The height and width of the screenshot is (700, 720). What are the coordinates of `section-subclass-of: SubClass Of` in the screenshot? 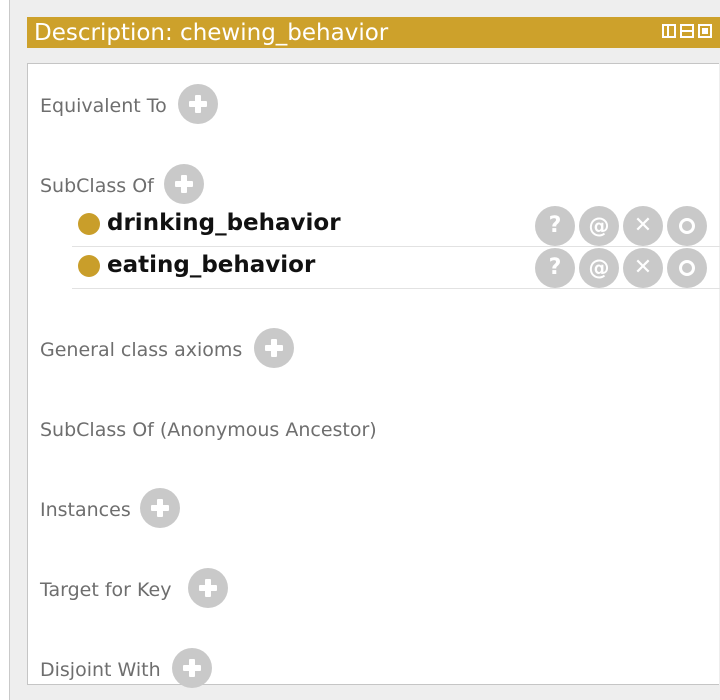 It's located at (97, 186).